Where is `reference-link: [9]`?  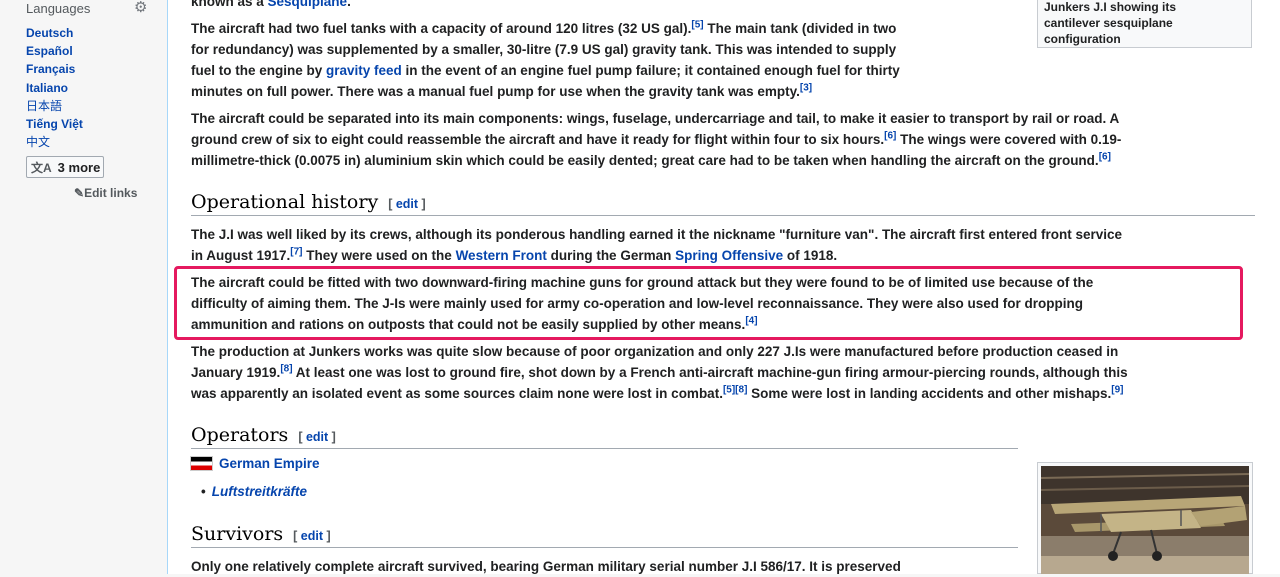 reference-link: [9] is located at coordinates (1117, 390).